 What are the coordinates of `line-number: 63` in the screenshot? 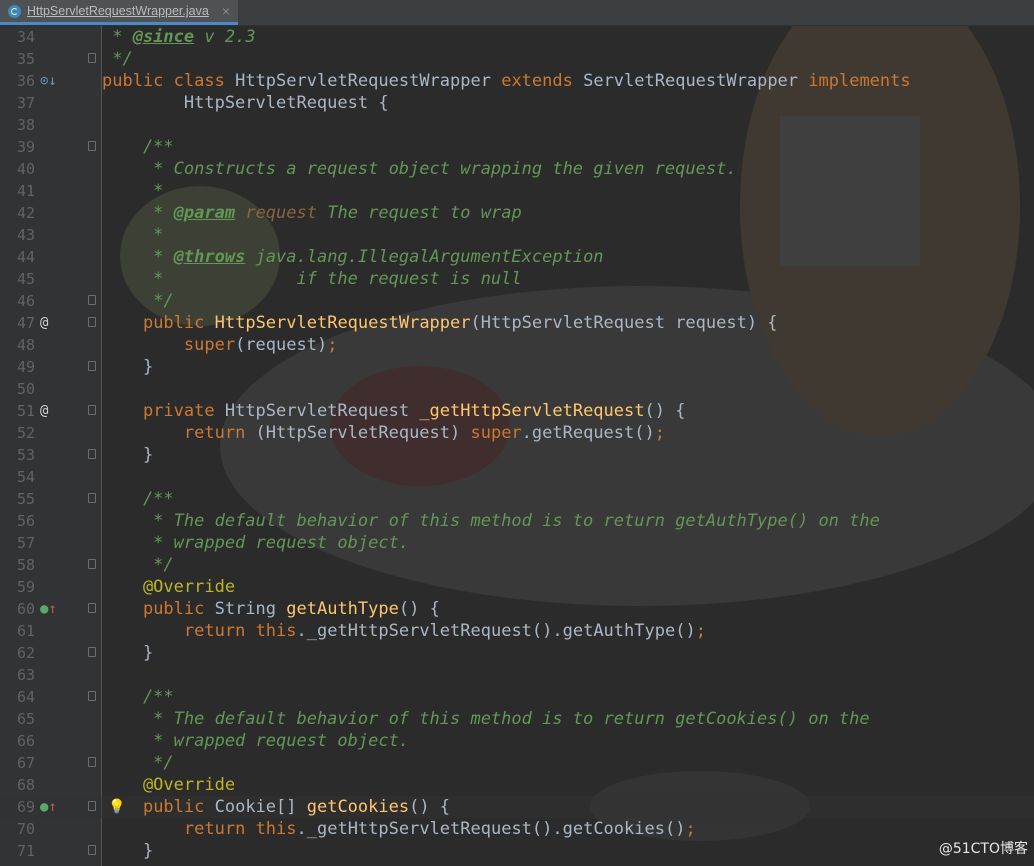 It's located at (25, 675).